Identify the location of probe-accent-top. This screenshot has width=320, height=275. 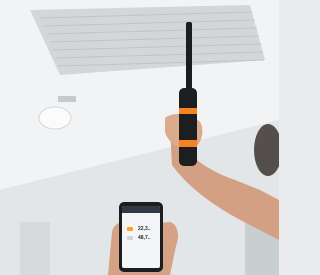
(188, 111).